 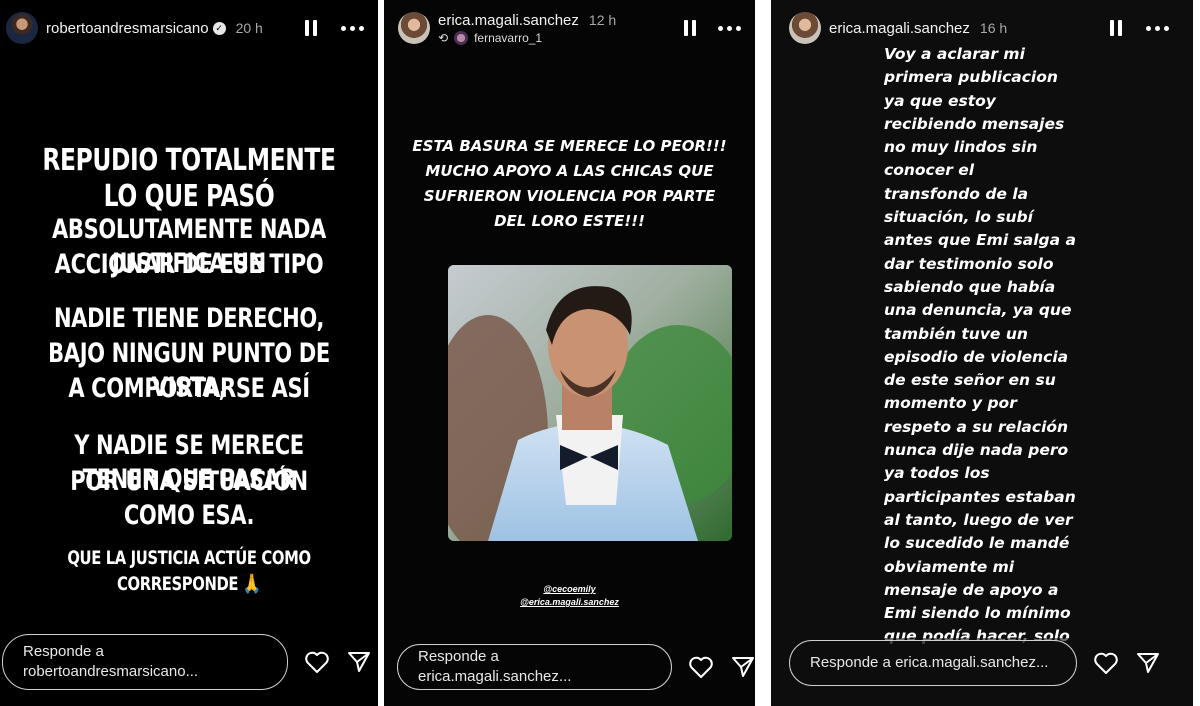 What do you see at coordinates (602, 19) in the screenshot?
I see `story-time: 12 h` at bounding box center [602, 19].